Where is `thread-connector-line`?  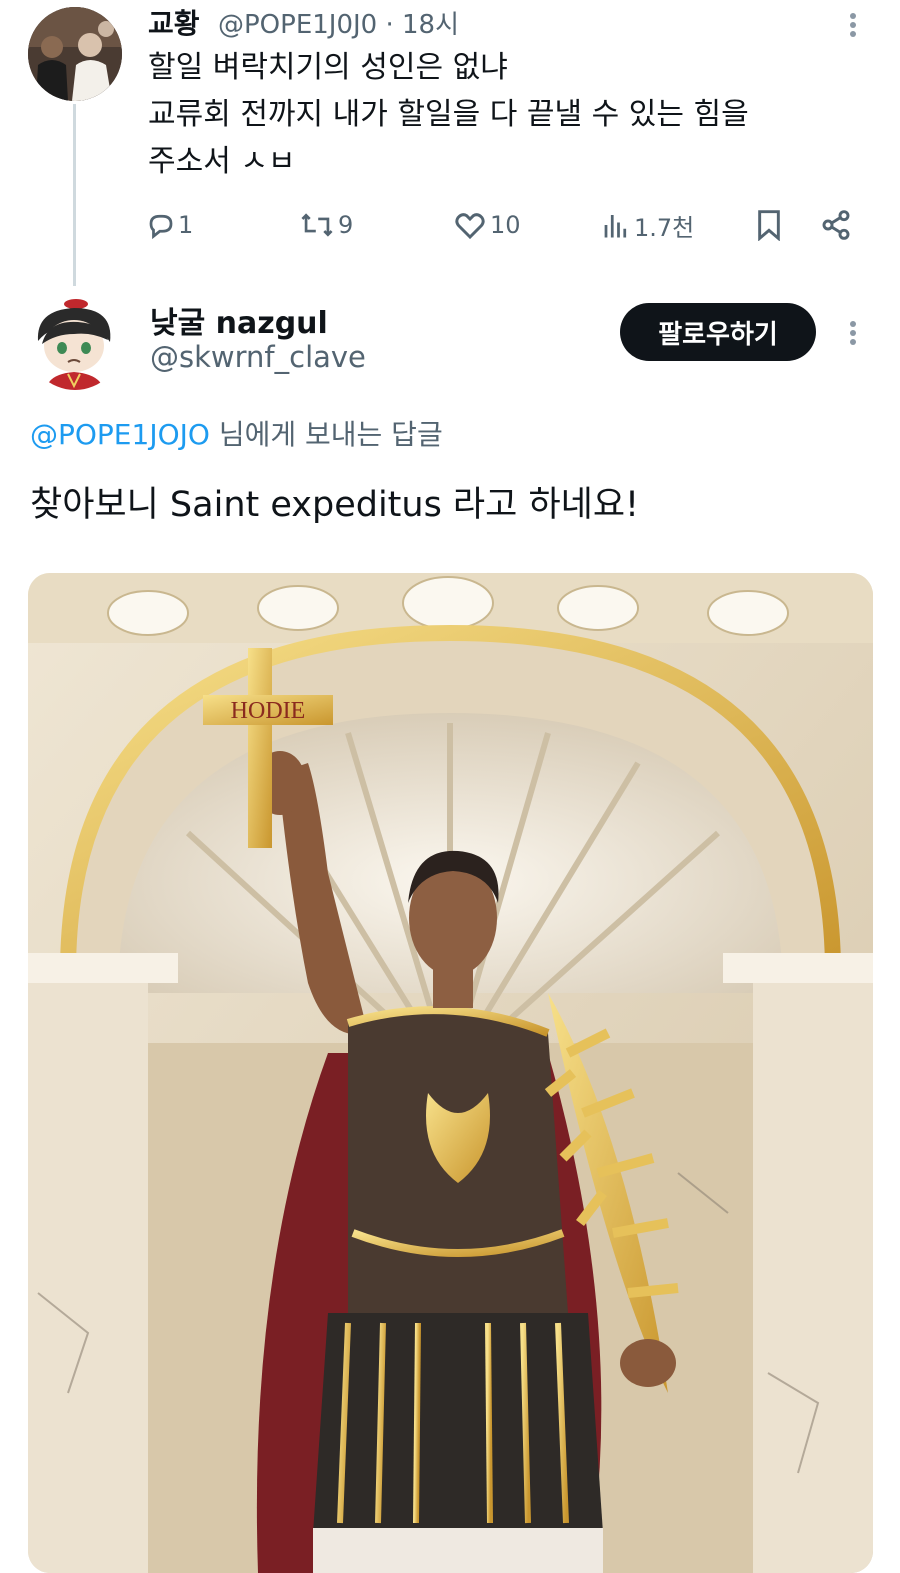 thread-connector-line is located at coordinates (74, 195).